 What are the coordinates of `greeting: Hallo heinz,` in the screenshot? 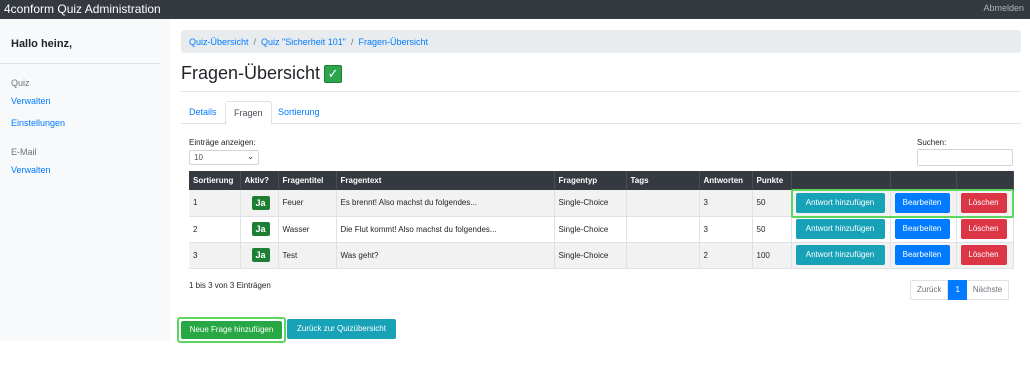 It's located at (42, 44).